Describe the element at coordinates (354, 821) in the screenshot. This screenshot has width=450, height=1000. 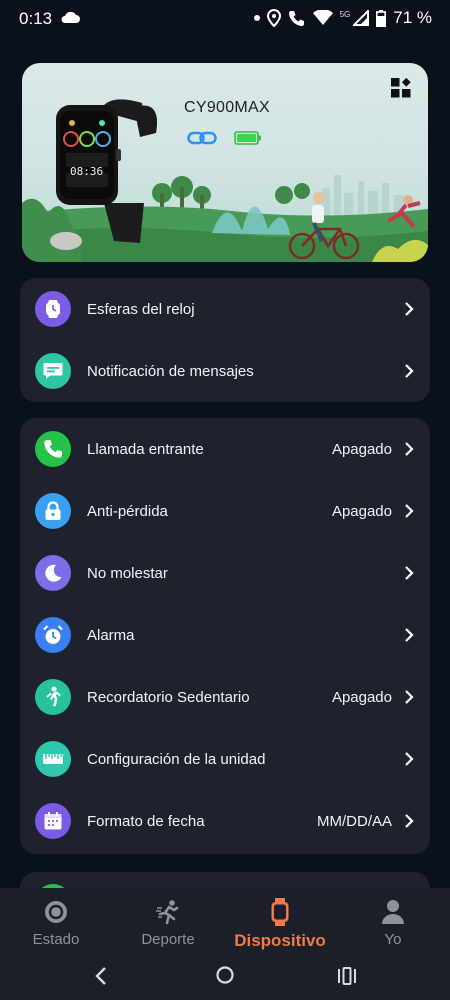
I see `row-value: MM/DD/AA` at that location.